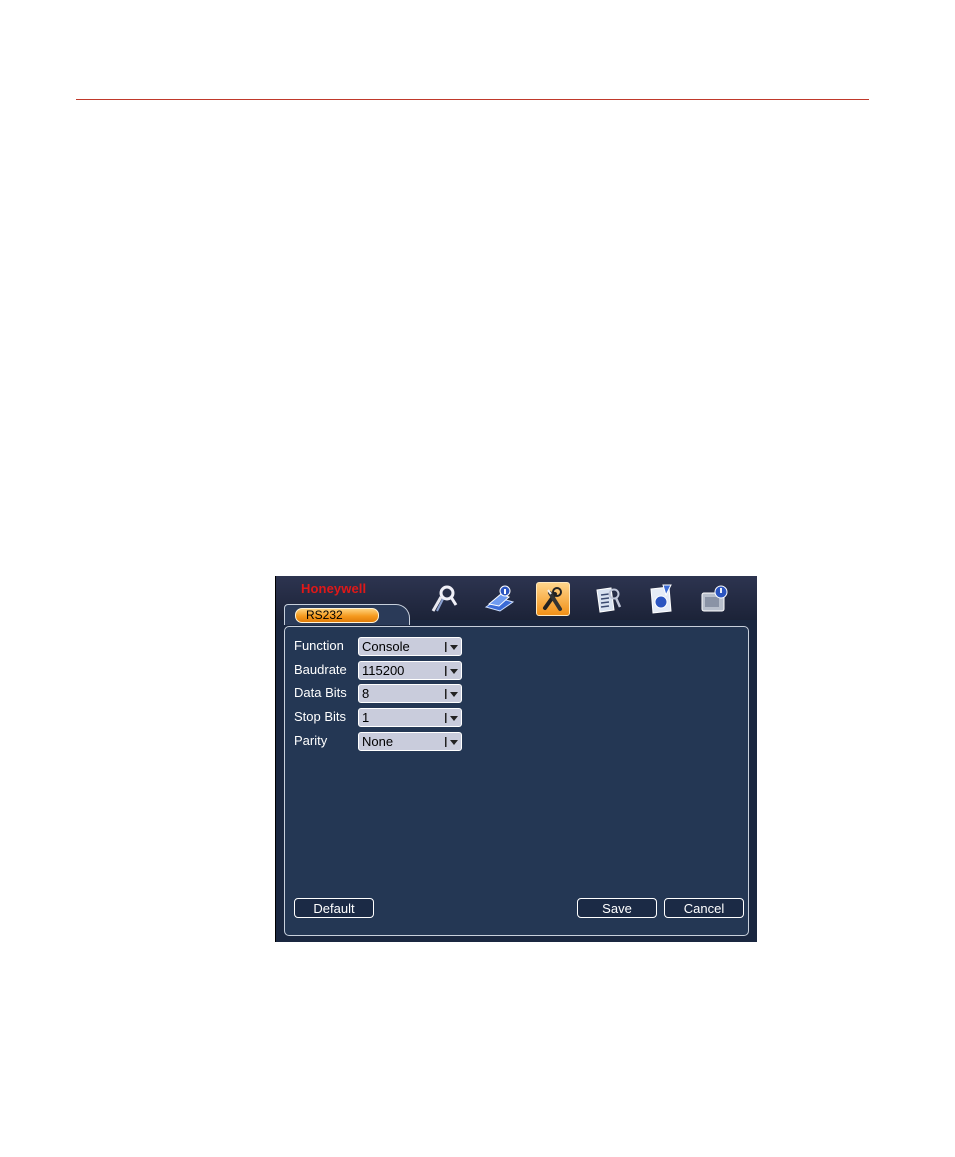  I want to click on function-label: Function, so click(319, 645).